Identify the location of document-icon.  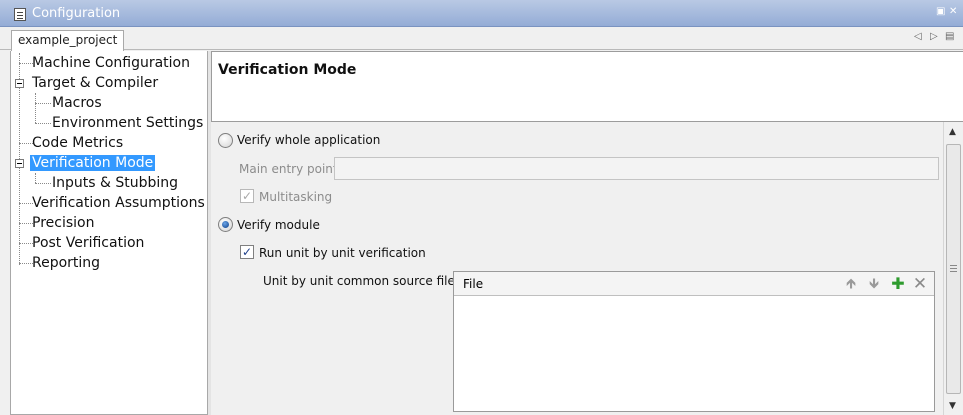
(20, 14).